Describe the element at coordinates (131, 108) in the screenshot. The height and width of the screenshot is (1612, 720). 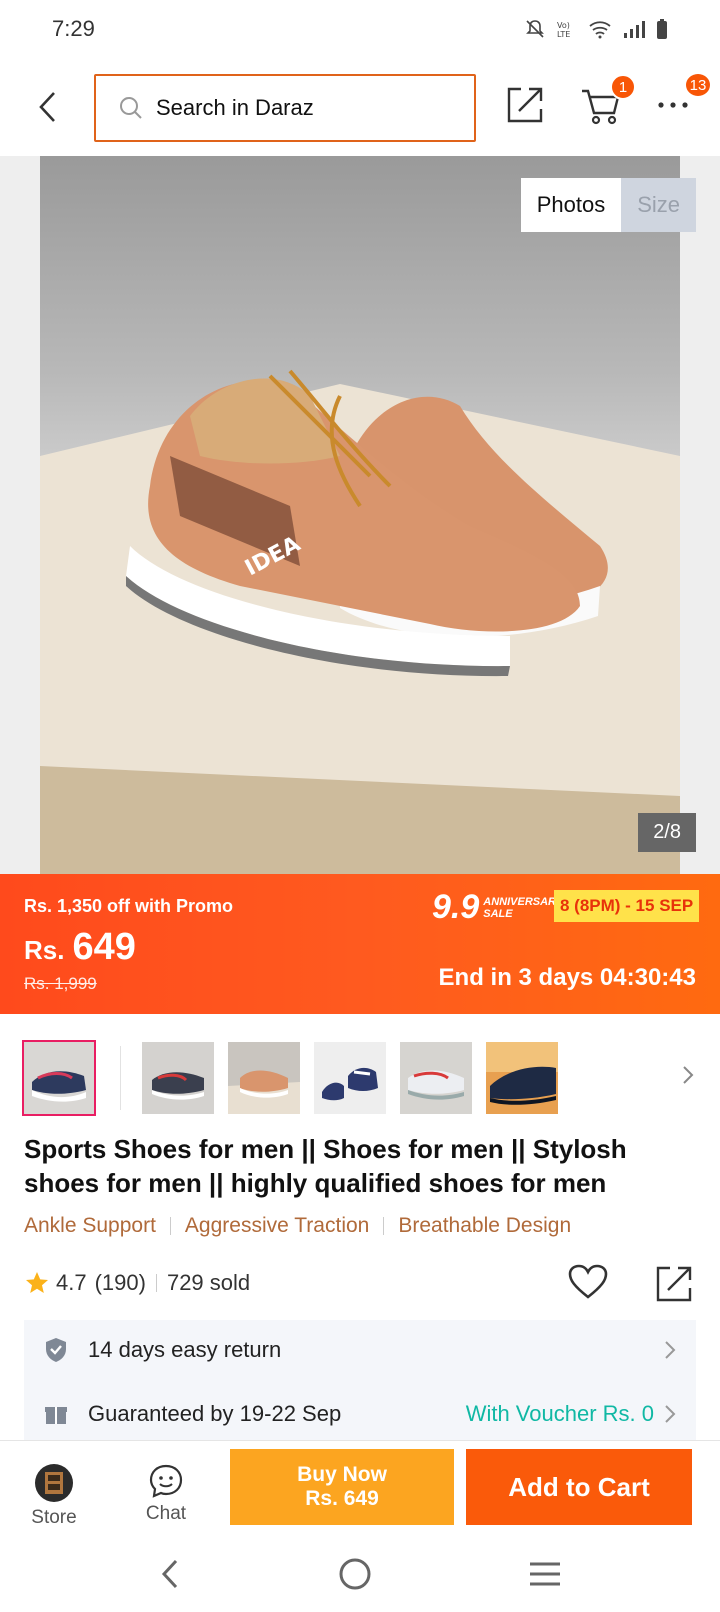
I see `search-icon` at that location.